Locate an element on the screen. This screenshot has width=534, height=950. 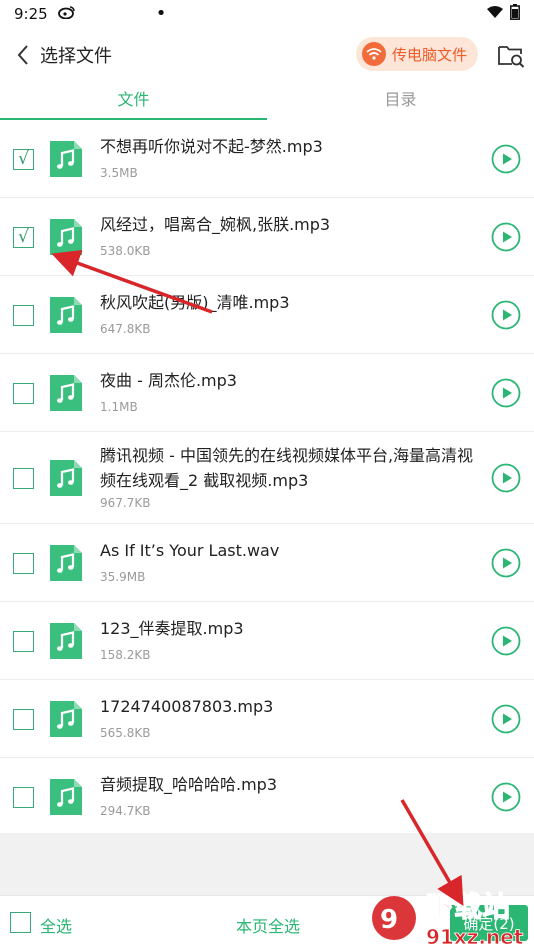
svg-text: 91xz.net is located at coordinates (475, 937).